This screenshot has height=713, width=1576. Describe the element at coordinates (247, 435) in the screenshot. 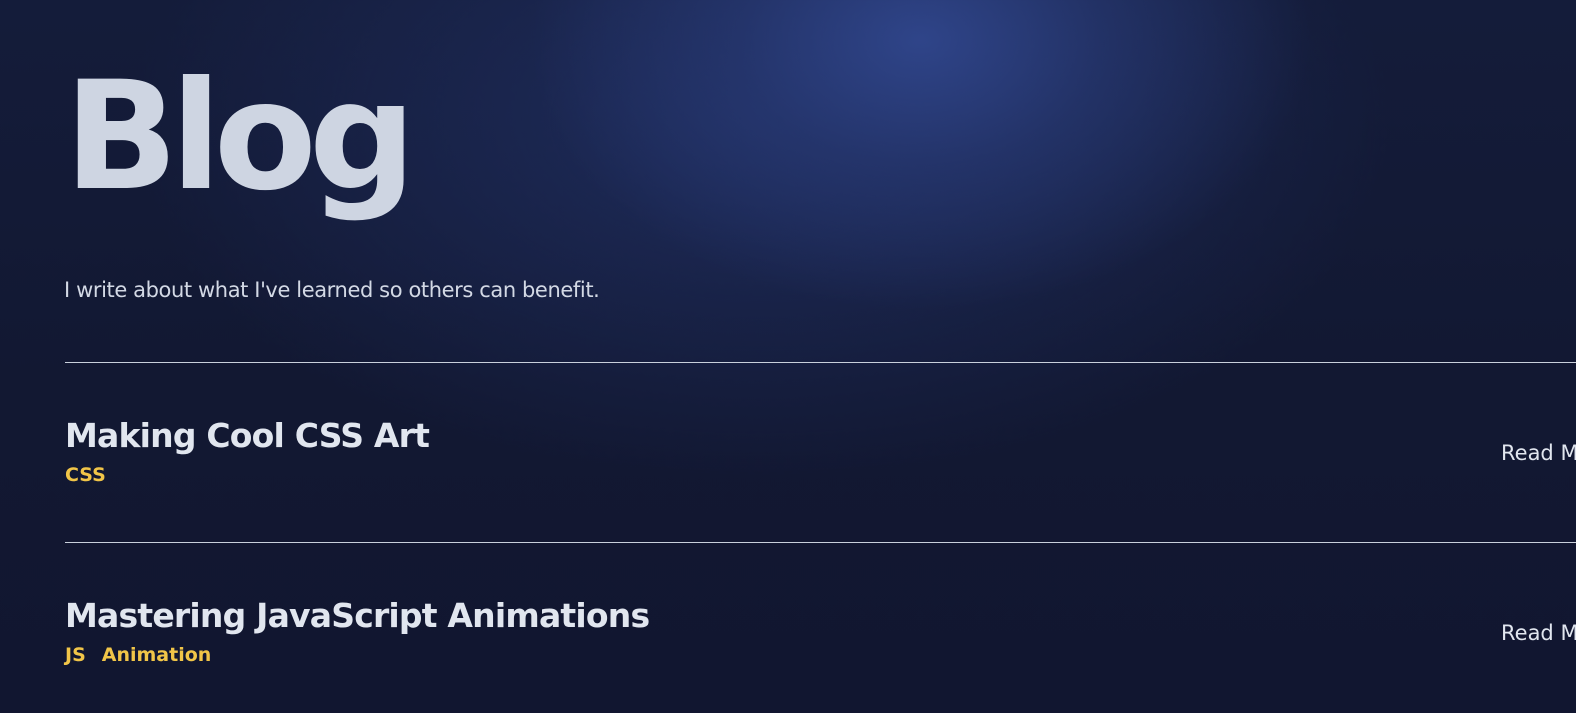

I see `post-title-link: Making Cool CSS Art` at that location.